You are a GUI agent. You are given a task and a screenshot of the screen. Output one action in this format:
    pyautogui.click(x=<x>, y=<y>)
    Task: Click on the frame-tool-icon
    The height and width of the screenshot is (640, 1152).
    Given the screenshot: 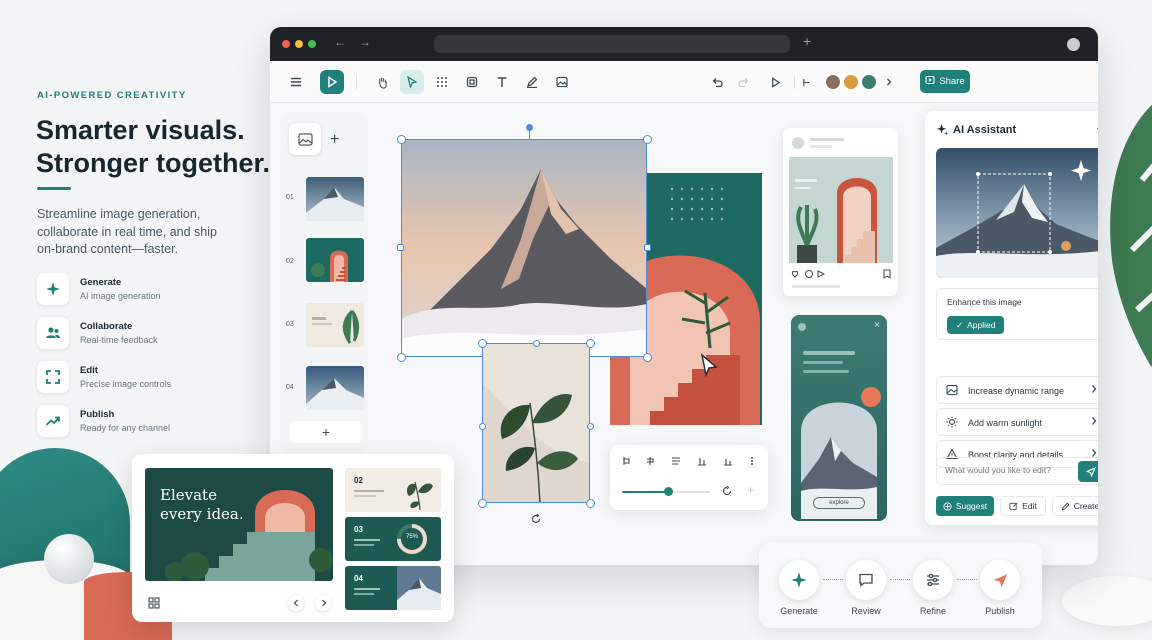 What is the action you would take?
    pyautogui.click(x=472, y=82)
    